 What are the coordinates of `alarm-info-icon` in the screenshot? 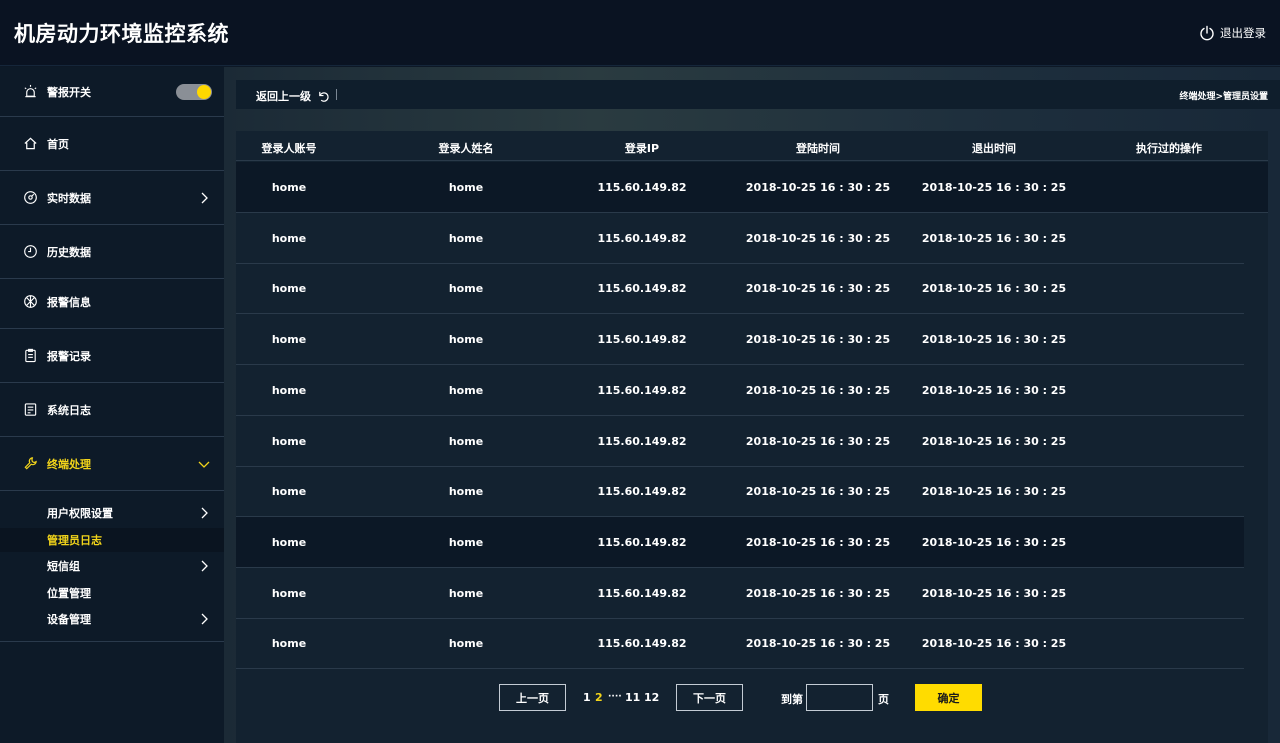 It's located at (30, 302).